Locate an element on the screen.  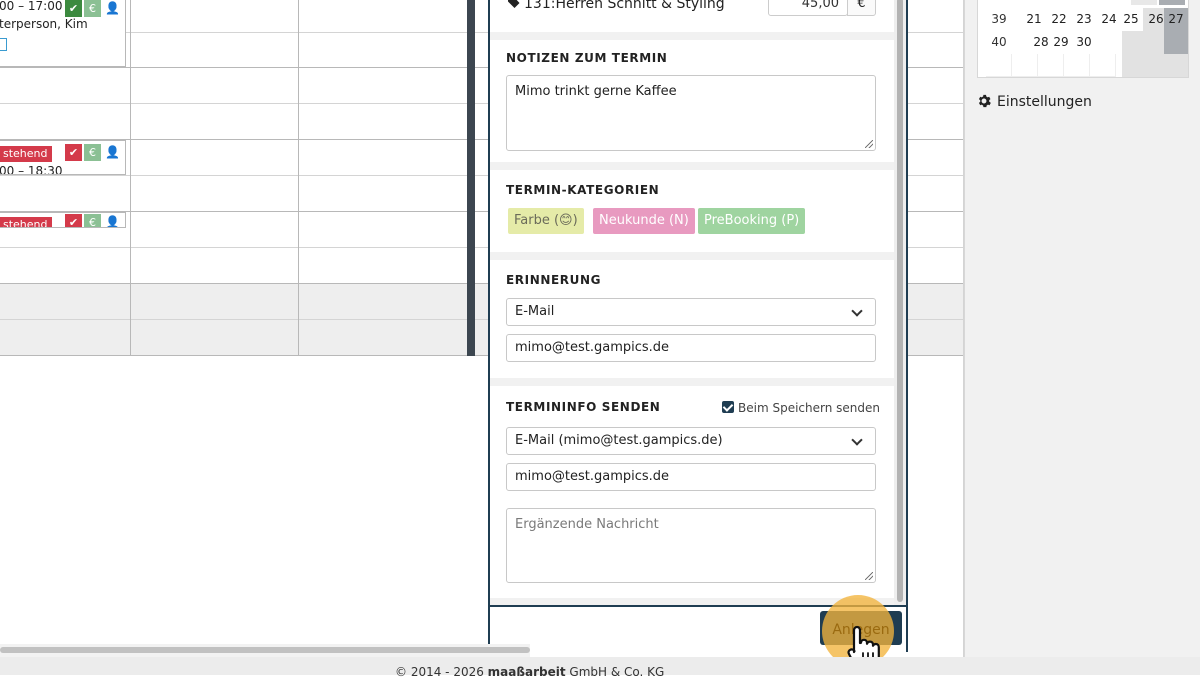
terminfo-email-input: mimo@test.gampics.de is located at coordinates (691, 477).